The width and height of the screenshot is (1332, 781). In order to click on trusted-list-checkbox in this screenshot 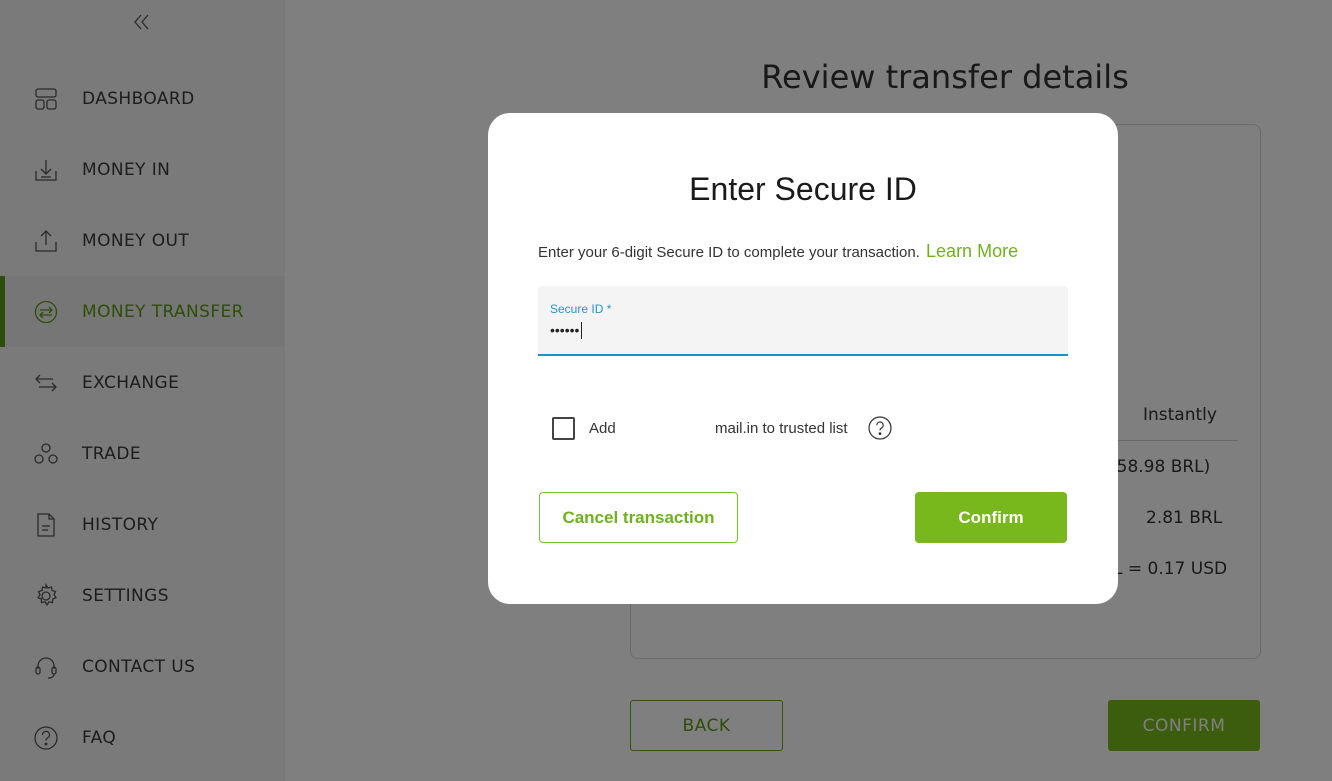, I will do `click(563, 428)`.